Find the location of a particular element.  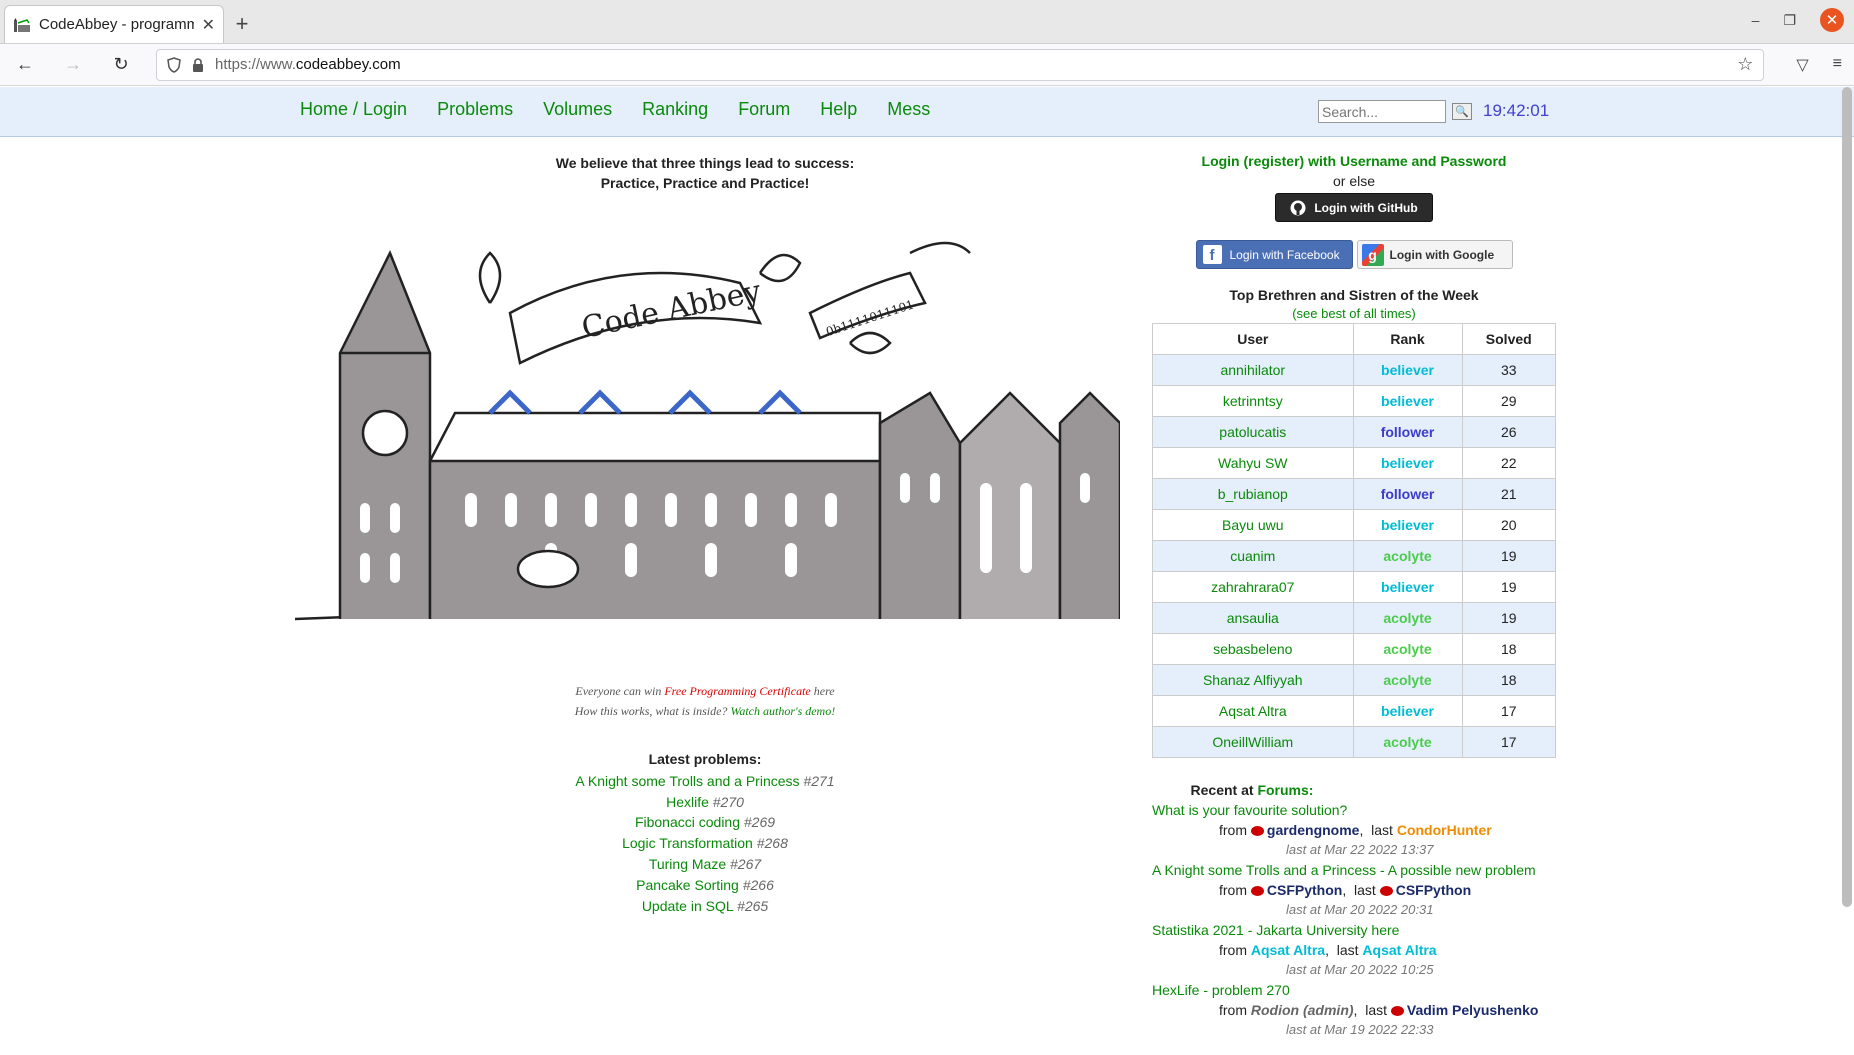

solved-count: 19 is located at coordinates (1508, 556).